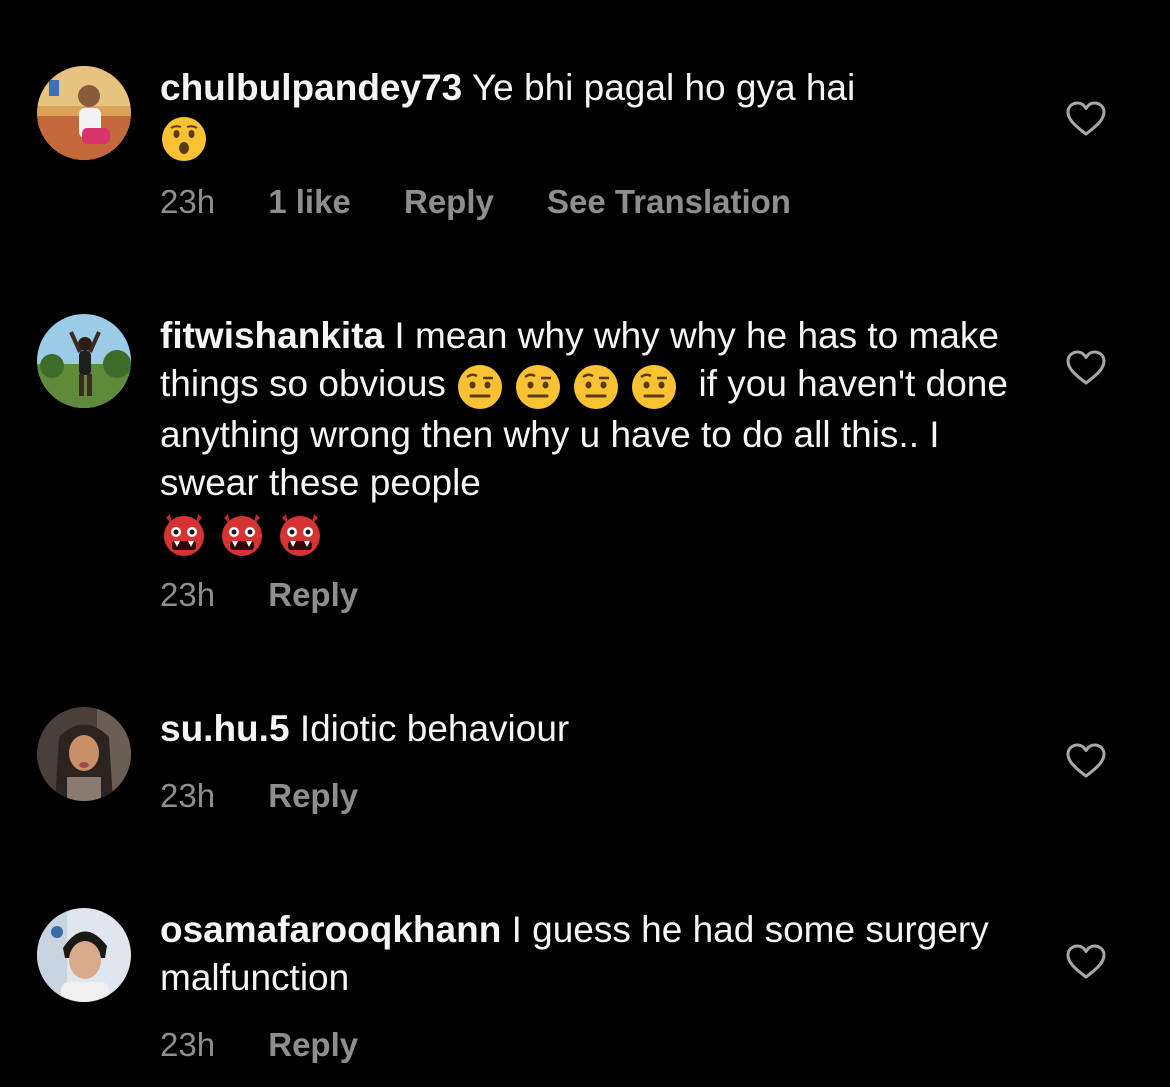 The height and width of the screenshot is (1087, 1170). What do you see at coordinates (330, 929) in the screenshot?
I see `comment-username: osamafarooqkhann` at bounding box center [330, 929].